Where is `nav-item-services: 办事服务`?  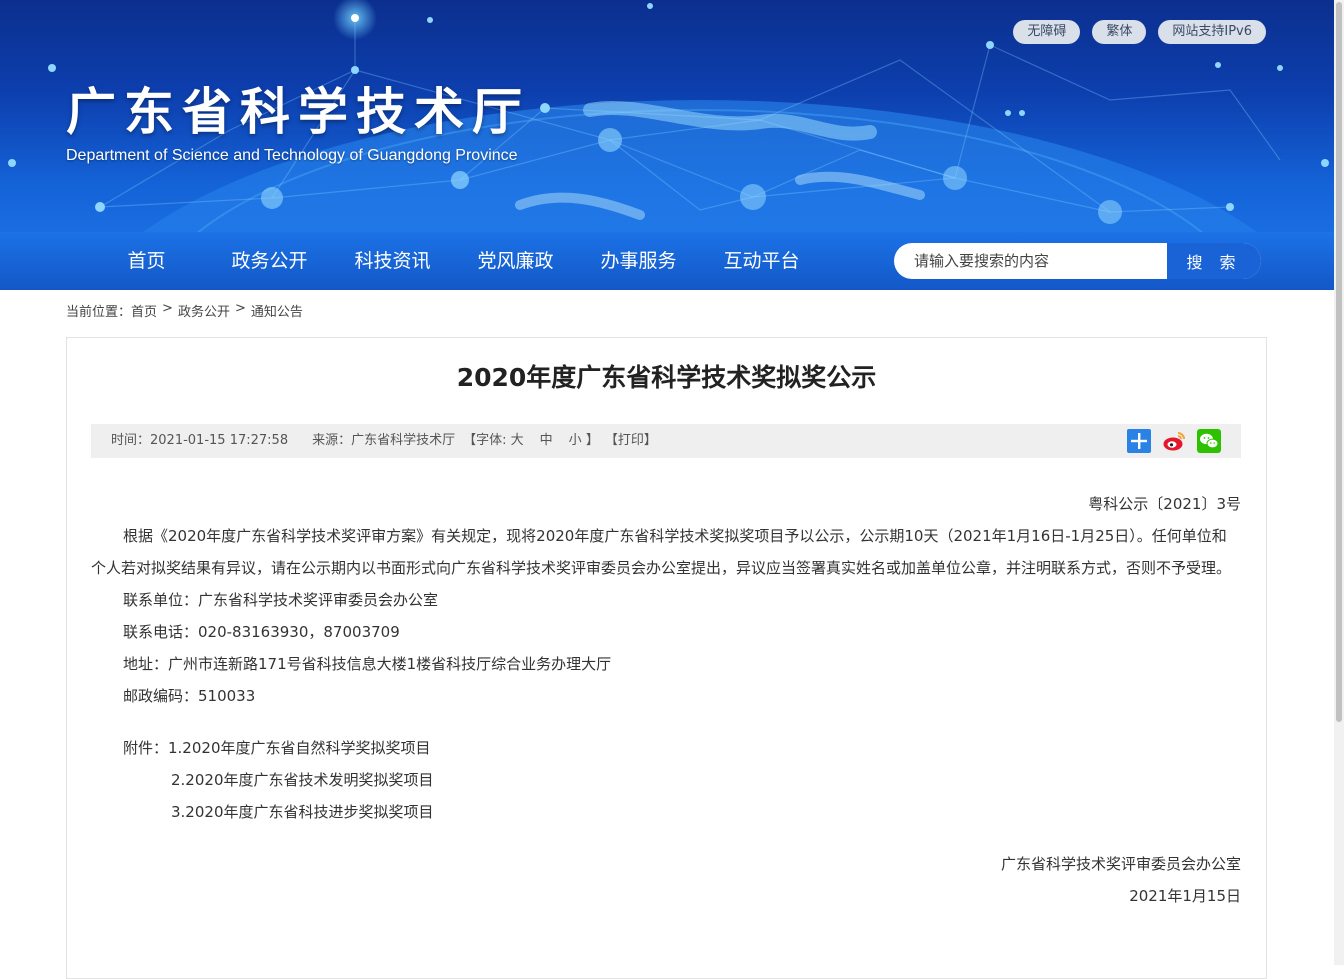
nav-item-services: 办事服务 is located at coordinates (638, 261).